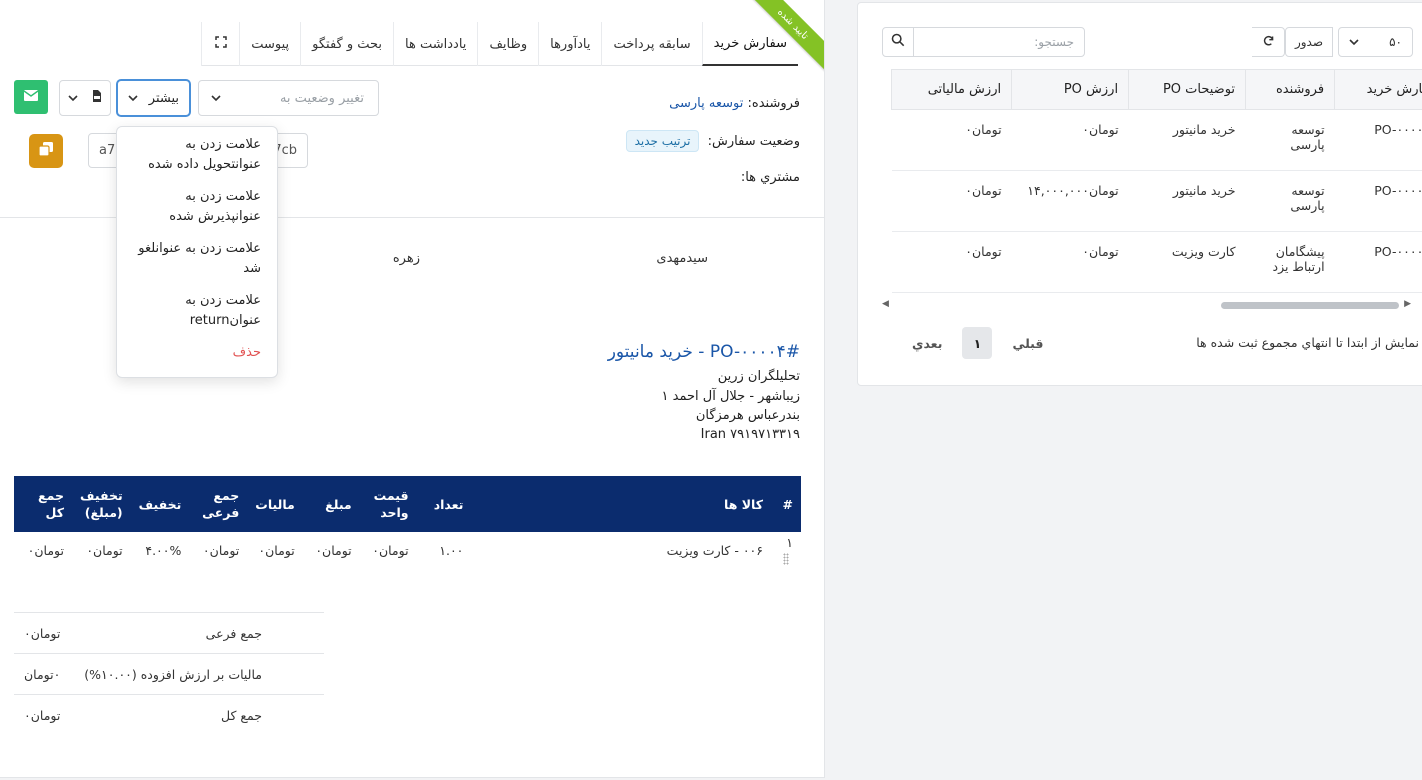 Image resolution: width=1422 pixels, height=780 pixels. Describe the element at coordinates (651, 44) in the screenshot. I see `tab-payment-history: سابقه پرداخت` at that location.